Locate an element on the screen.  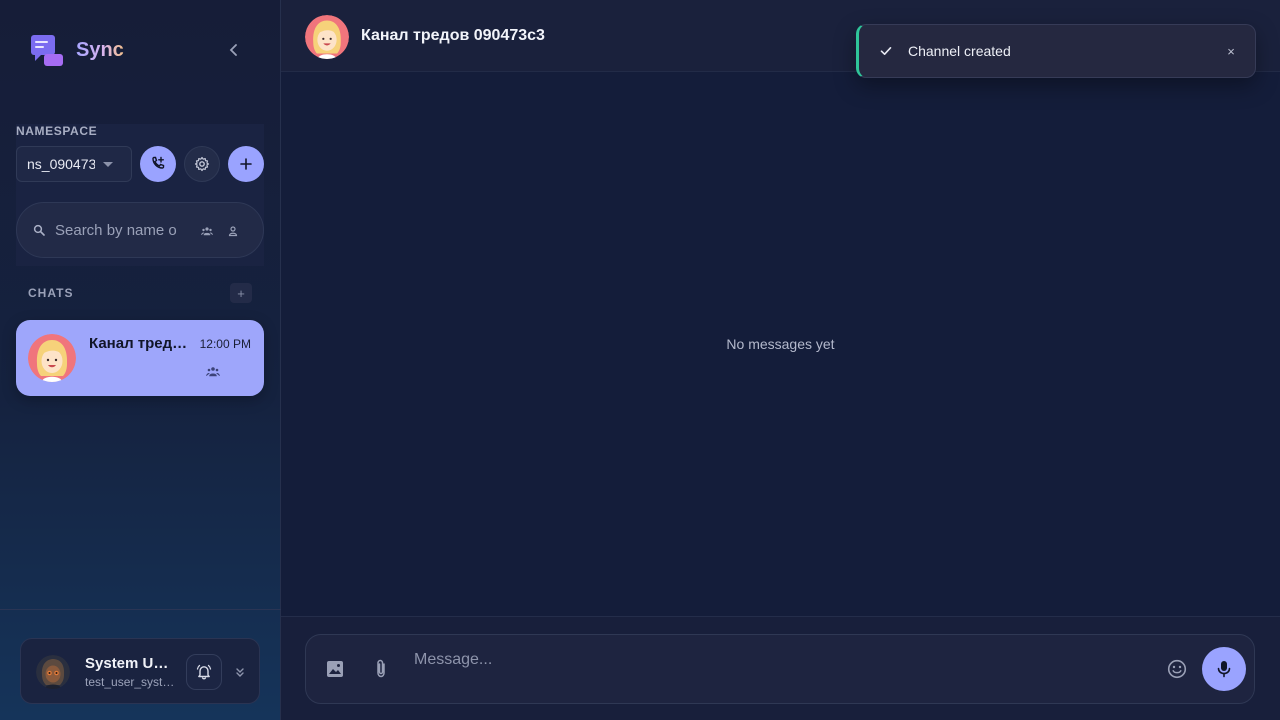
chat-bubbles-logo-icon is located at coordinates (47, 50).